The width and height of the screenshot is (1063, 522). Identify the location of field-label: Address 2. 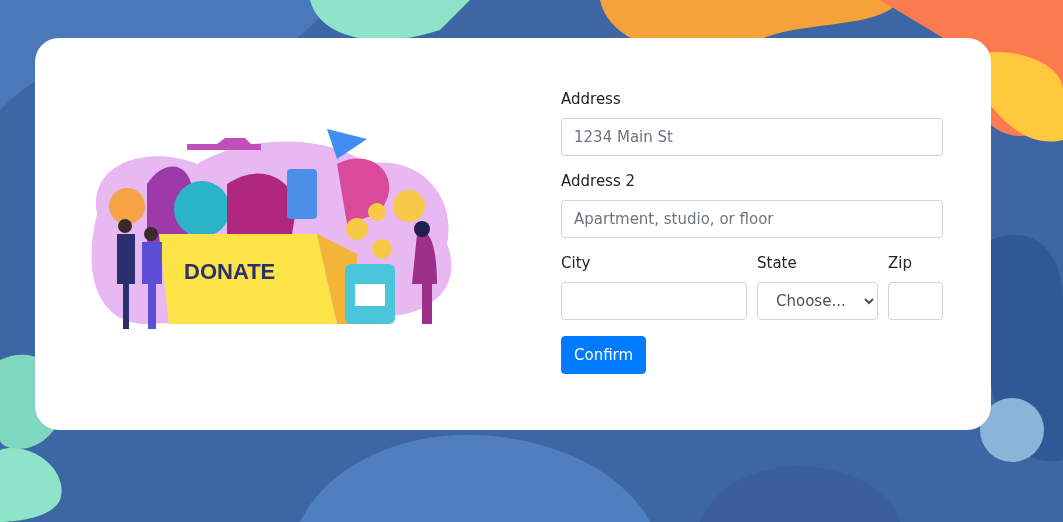
(599, 181).